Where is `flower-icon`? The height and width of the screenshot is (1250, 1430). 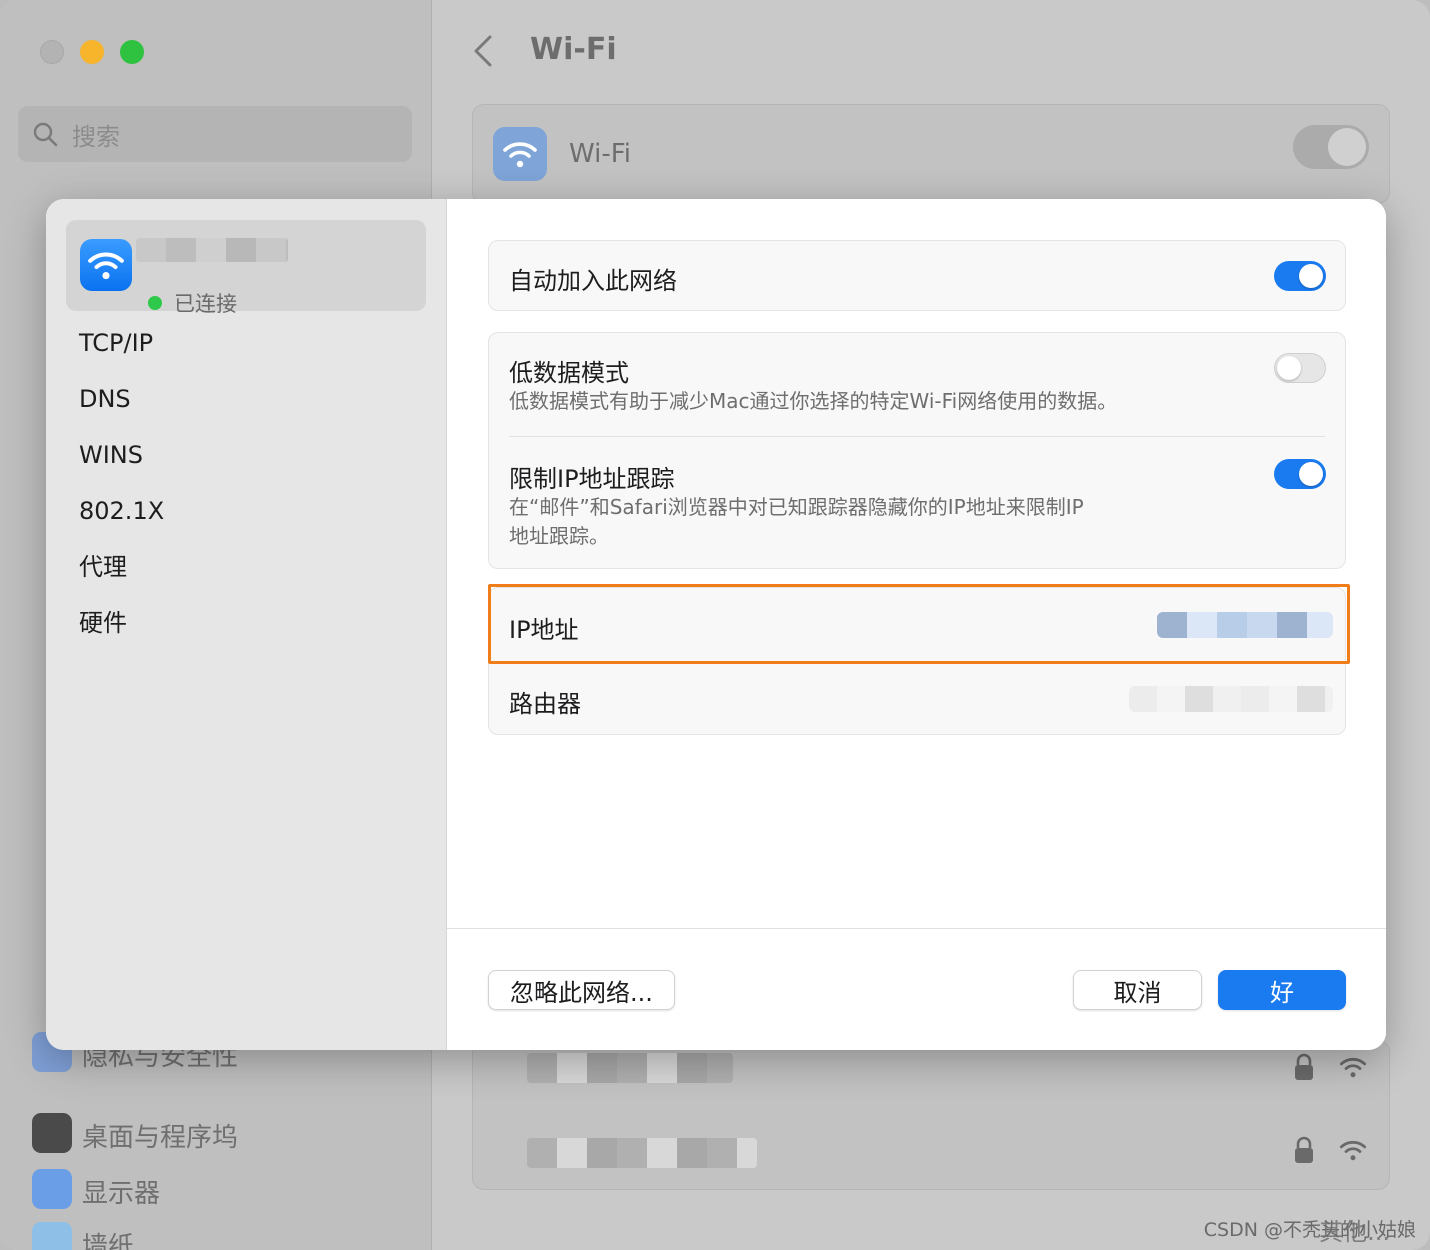
flower-icon is located at coordinates (52, 1236).